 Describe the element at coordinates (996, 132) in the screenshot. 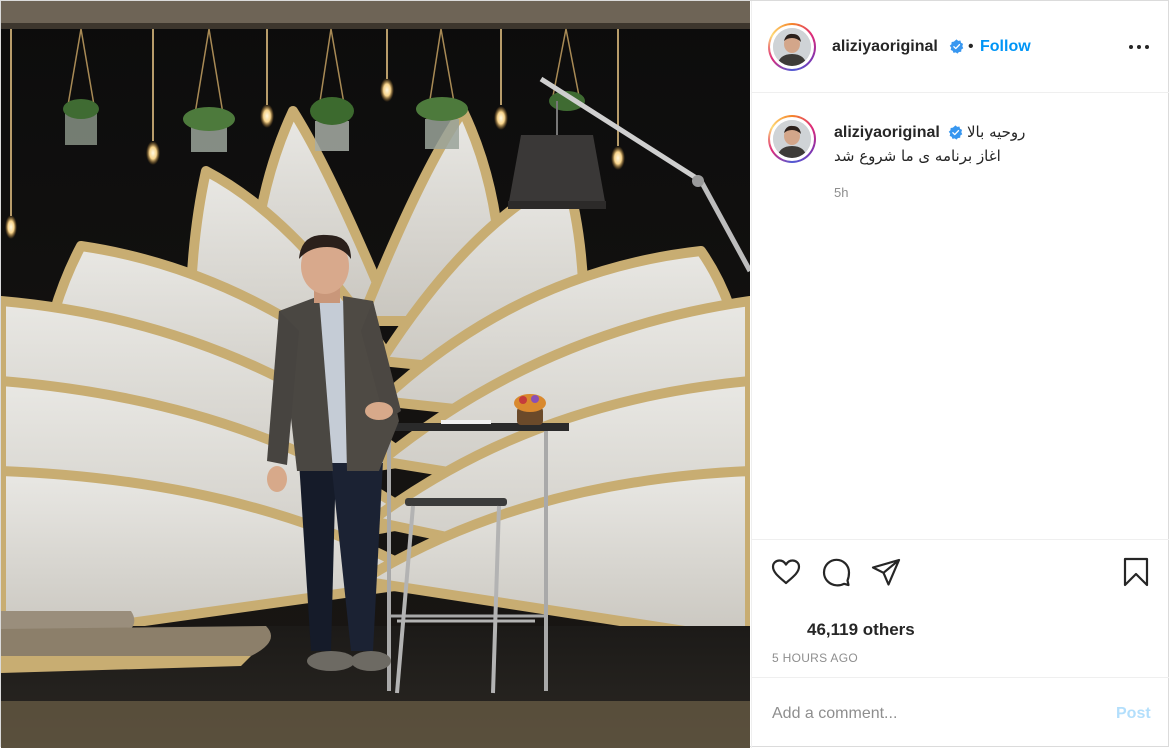

I see `caption-text-line-1: روحیه بالا` at that location.